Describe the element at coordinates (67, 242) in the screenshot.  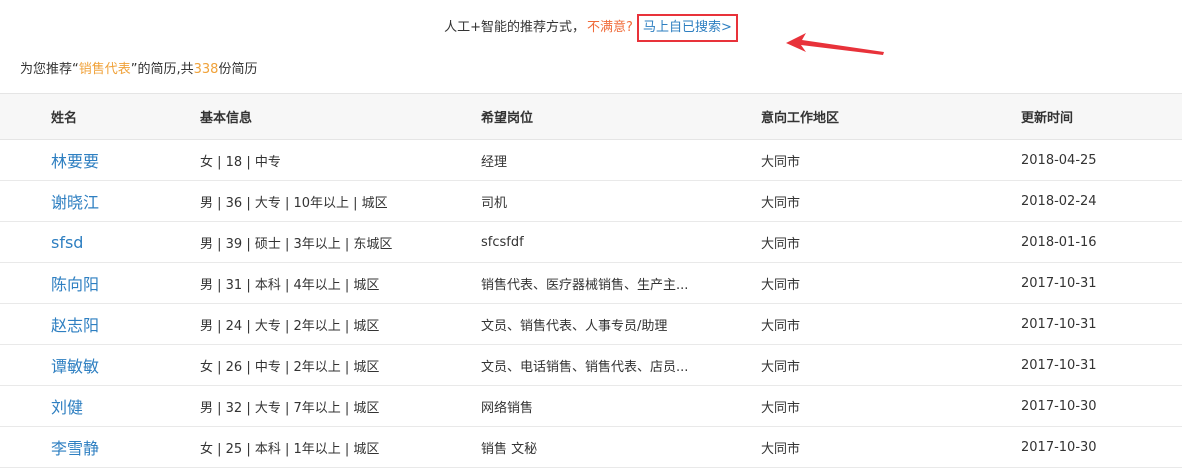
I see `candidate-name-link: sfsd` at that location.